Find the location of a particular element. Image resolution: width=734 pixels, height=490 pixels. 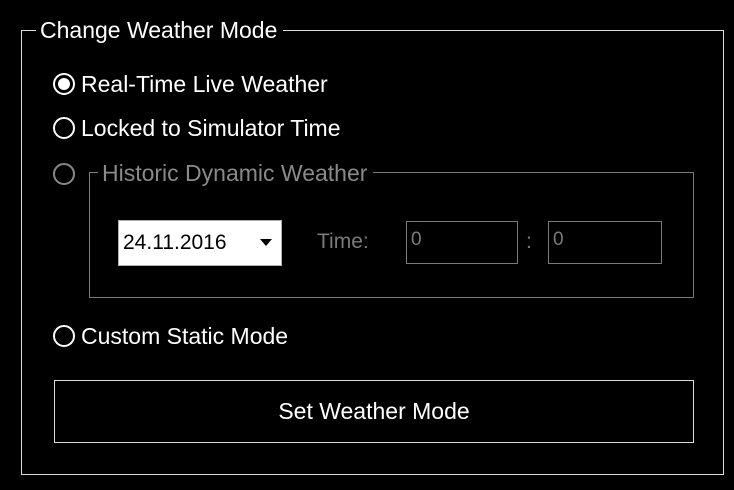

radio-real-time-live-weather: Real-Time Live Weather is located at coordinates (190, 84).